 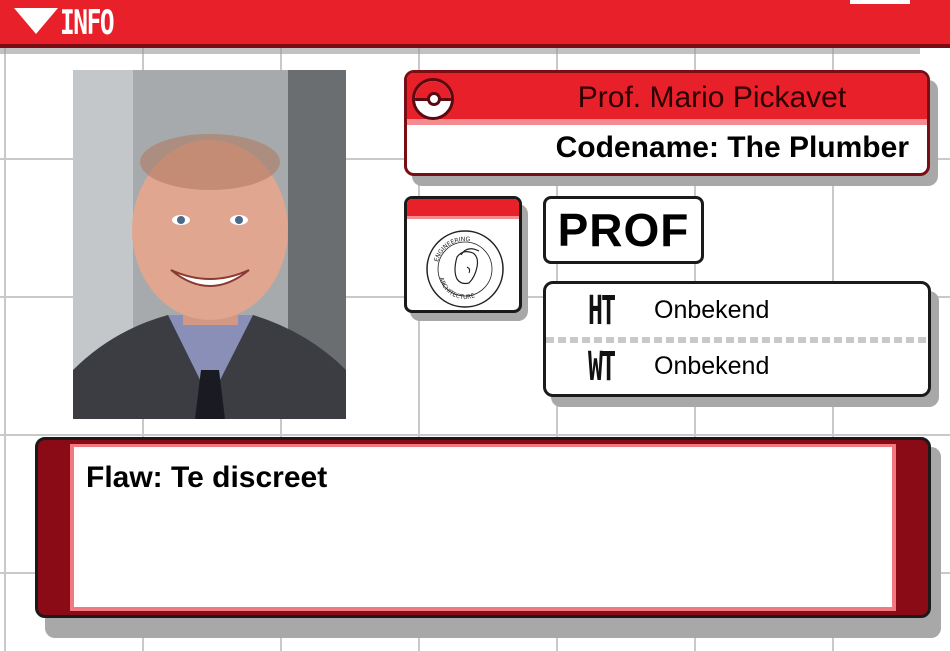 I want to click on triangle-down-icon, so click(x=36, y=21).